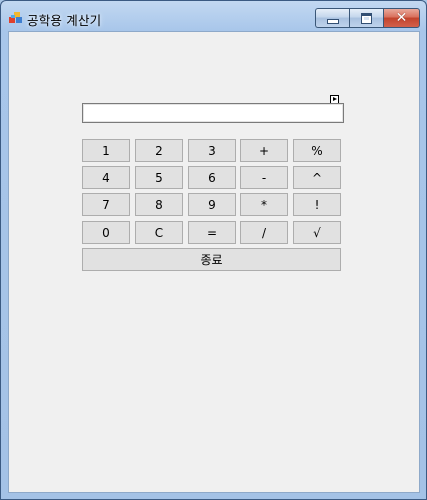 This screenshot has width=427, height=500. What do you see at coordinates (106, 177) in the screenshot?
I see `key-1-0-button: 4` at bounding box center [106, 177].